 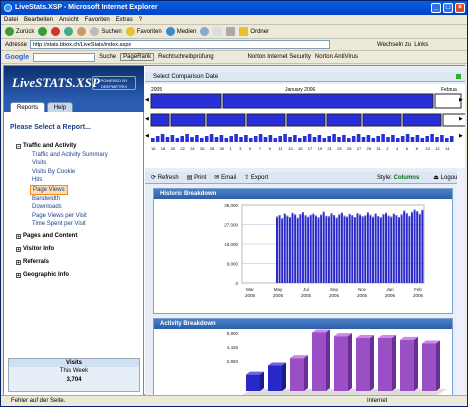 I want to click on style-selector: Style: Columns, so click(x=398, y=178).